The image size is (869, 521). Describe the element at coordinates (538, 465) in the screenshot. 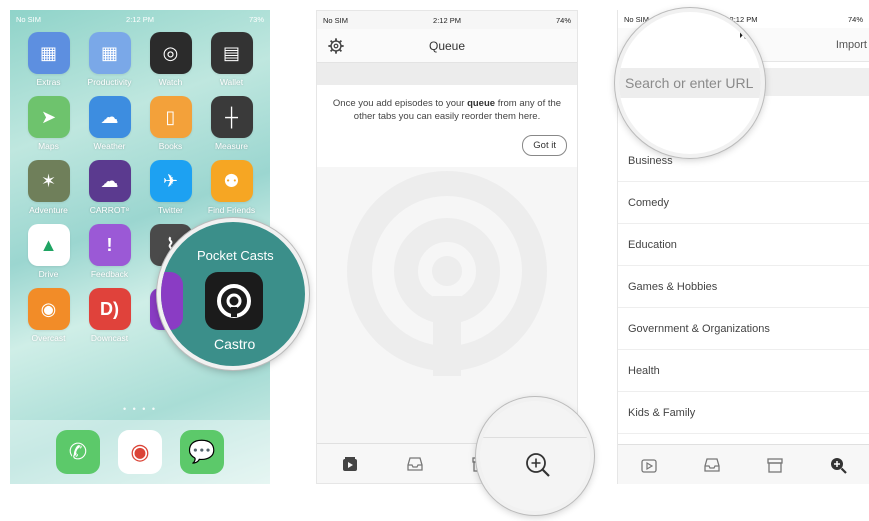

I see `discover-search-plus-icon` at that location.